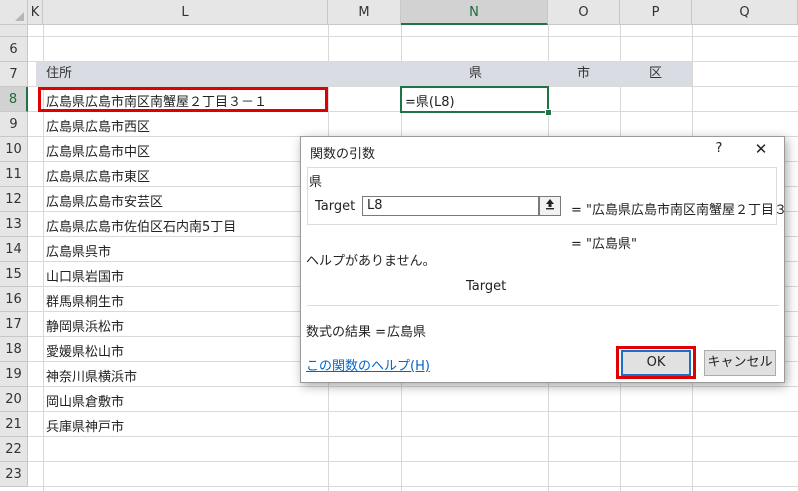 The image size is (798, 491). What do you see at coordinates (679, 210) in the screenshot?
I see `argument-value-preview: = "広島県広島市南区南蟹屋２丁目３` at bounding box center [679, 210].